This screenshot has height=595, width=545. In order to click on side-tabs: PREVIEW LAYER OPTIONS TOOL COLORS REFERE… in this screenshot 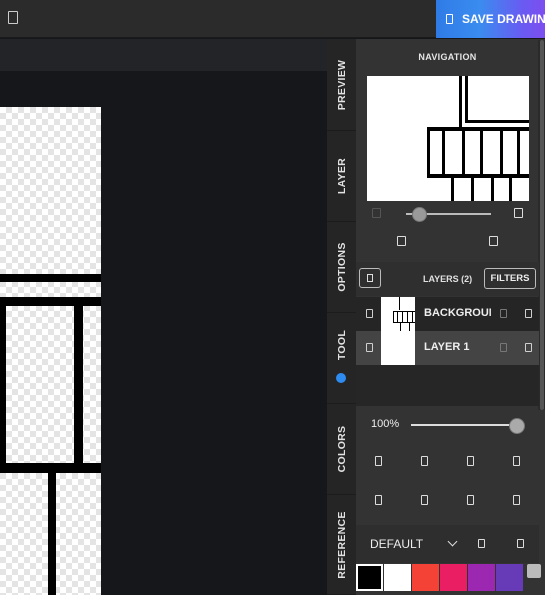, I will do `click(341, 317)`.